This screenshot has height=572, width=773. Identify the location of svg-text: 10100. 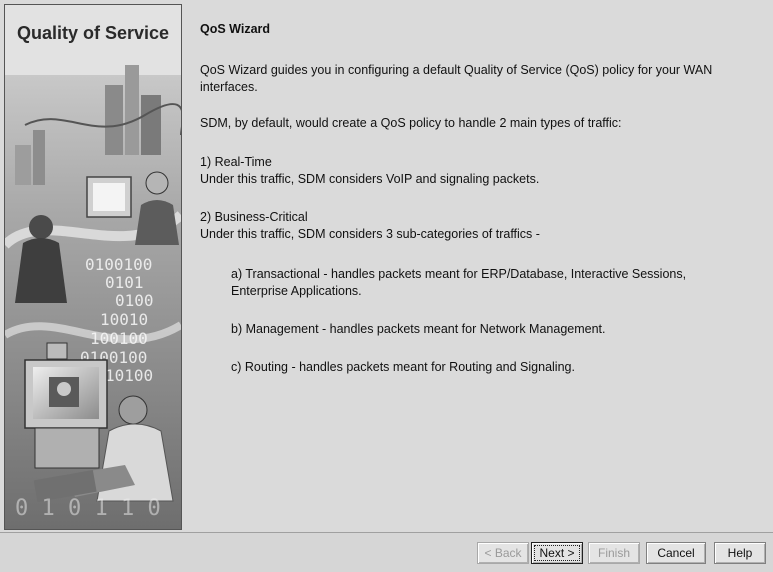
(129, 375).